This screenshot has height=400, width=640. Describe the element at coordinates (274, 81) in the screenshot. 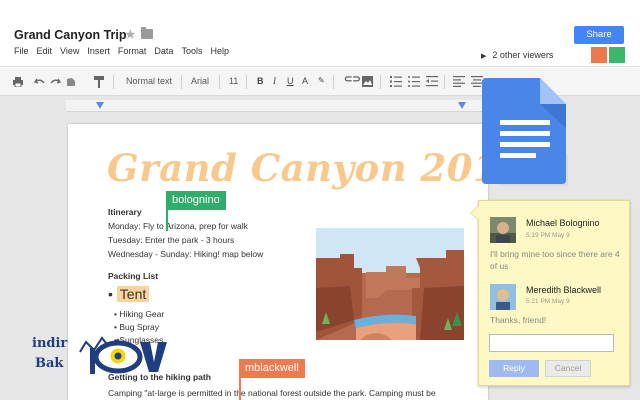

I see `italic-icon: I` at that location.